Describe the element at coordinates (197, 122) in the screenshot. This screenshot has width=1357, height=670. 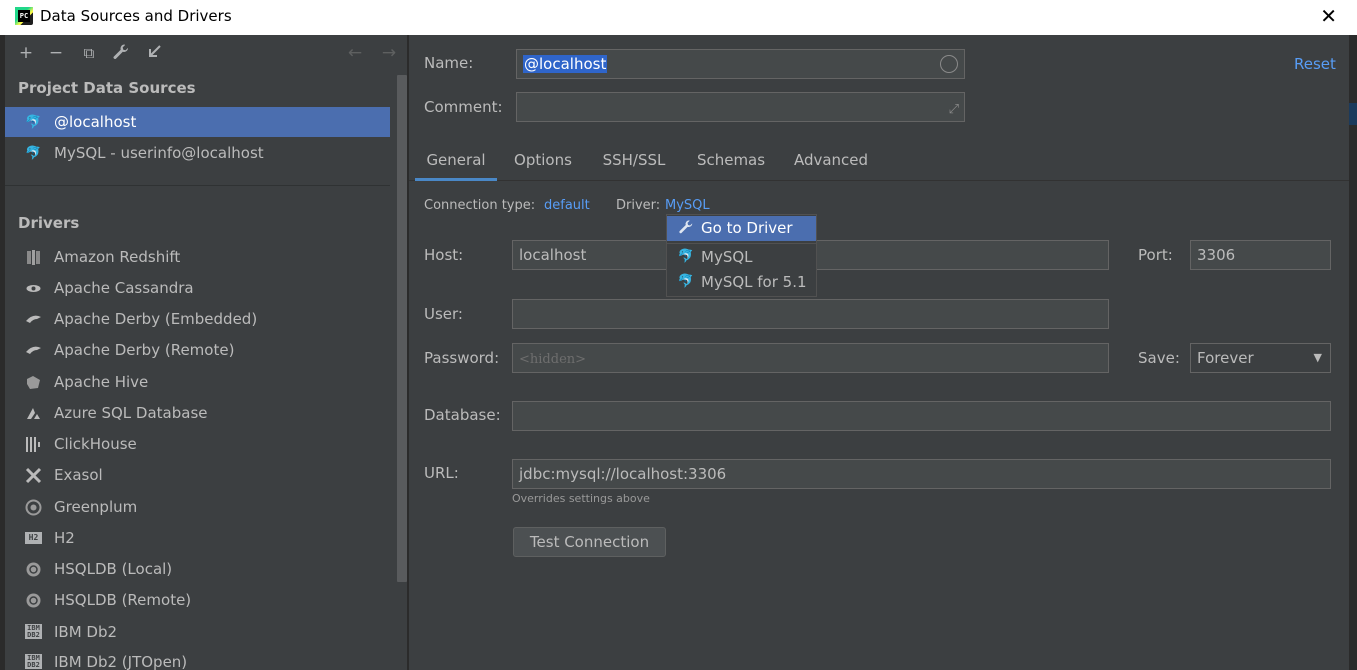
I see `datasource-item-localhost: 🐬 @localhost` at that location.